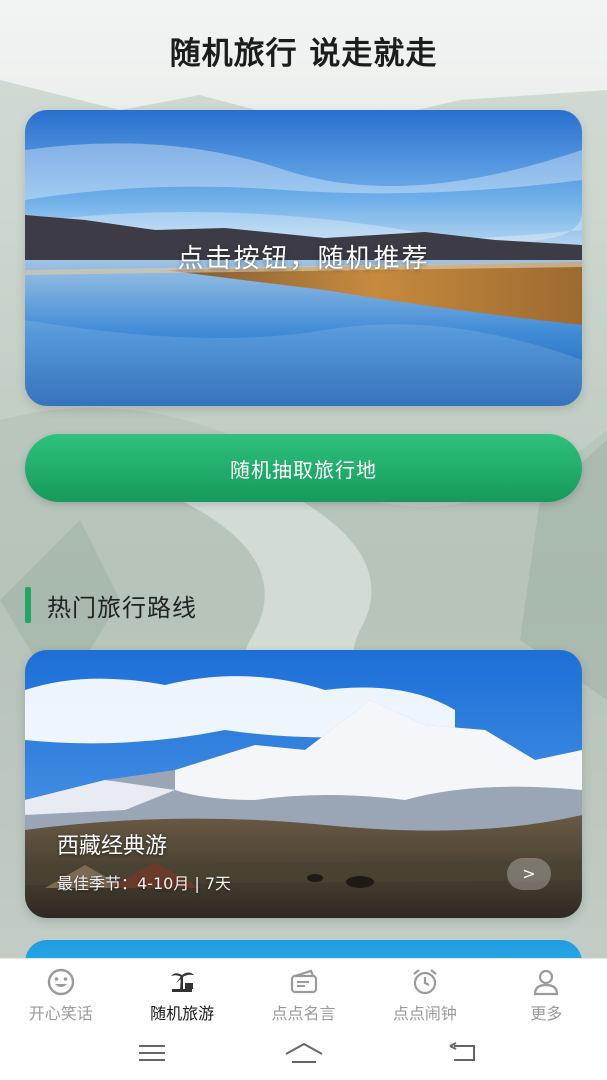 This screenshot has width=607, height=1080. What do you see at coordinates (60, 1013) in the screenshot?
I see `tab-label: 开心笑话` at bounding box center [60, 1013].